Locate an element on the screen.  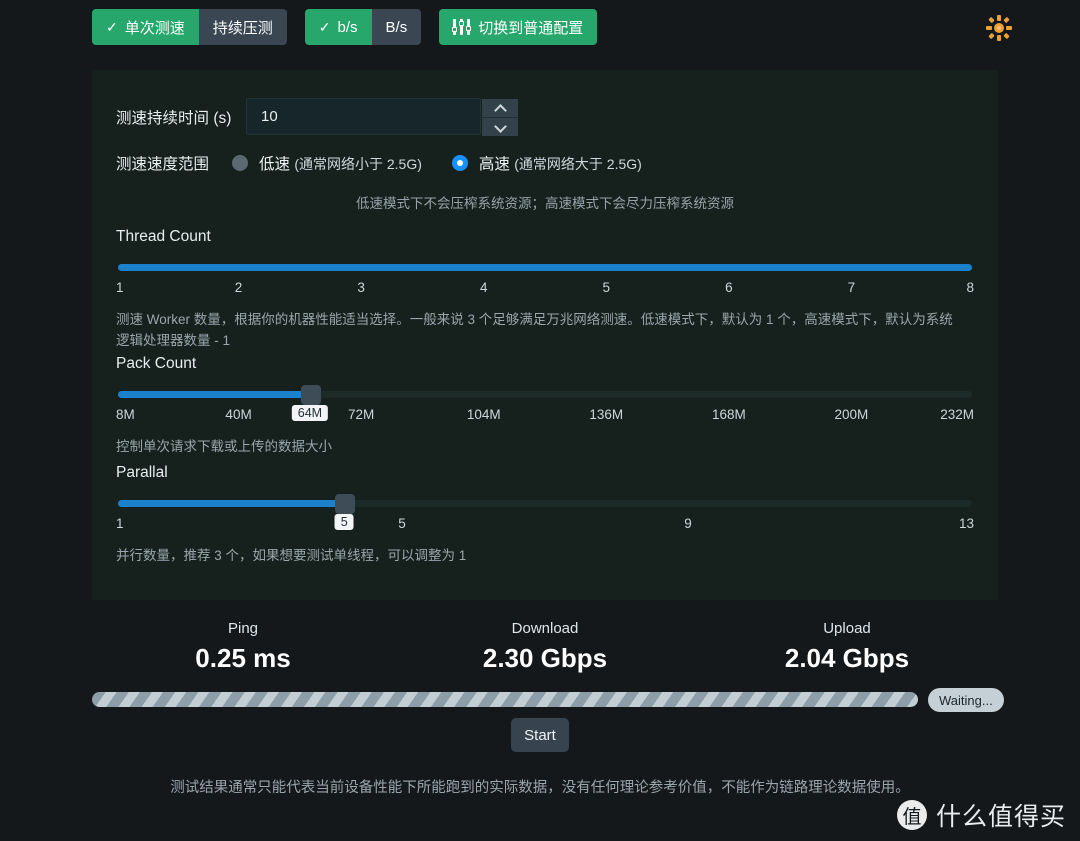
metric-ping-label: Ping is located at coordinates (243, 628).